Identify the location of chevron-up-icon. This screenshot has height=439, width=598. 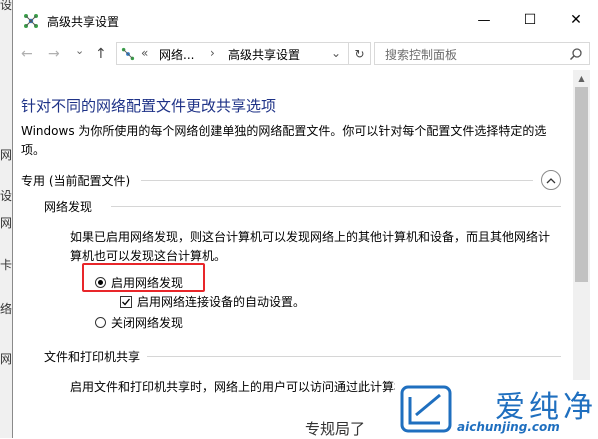
(551, 180).